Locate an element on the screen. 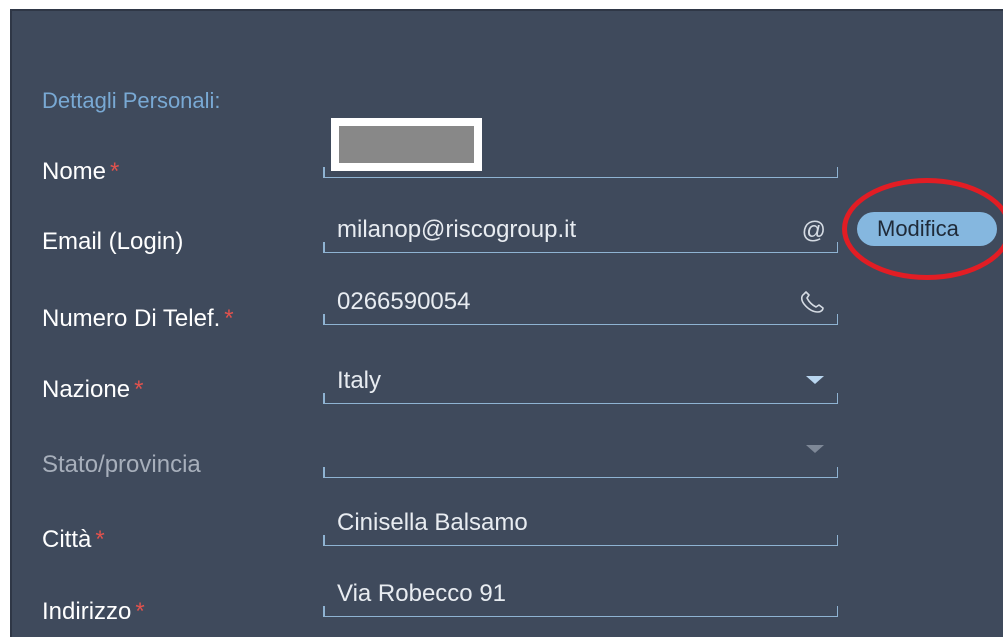 This screenshot has width=1003, height=637. indirizzo-field: Via Robecco 91 is located at coordinates (580, 598).